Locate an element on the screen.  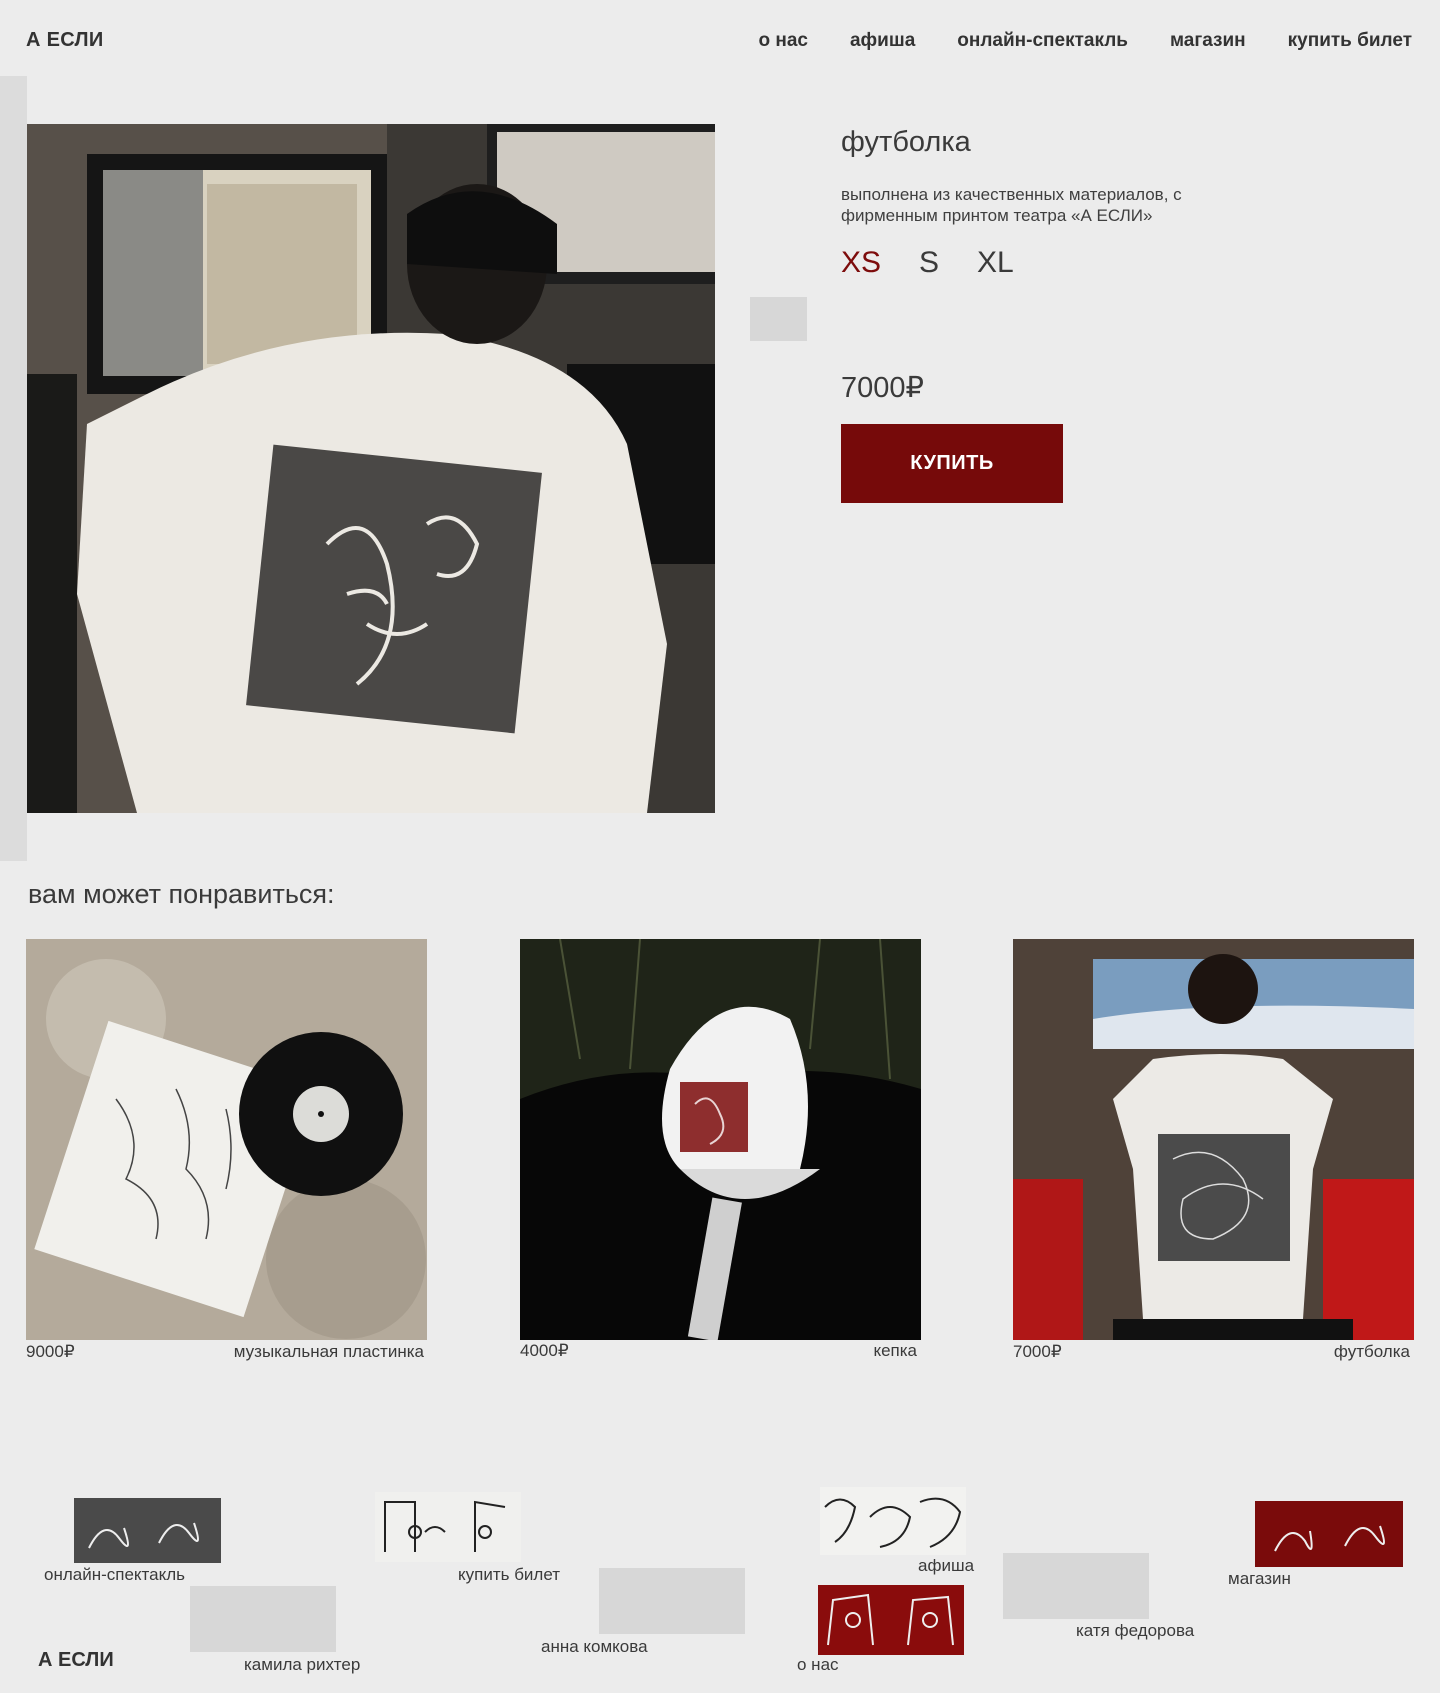
related-heading: вам может понравиться: is located at coordinates (181, 894).